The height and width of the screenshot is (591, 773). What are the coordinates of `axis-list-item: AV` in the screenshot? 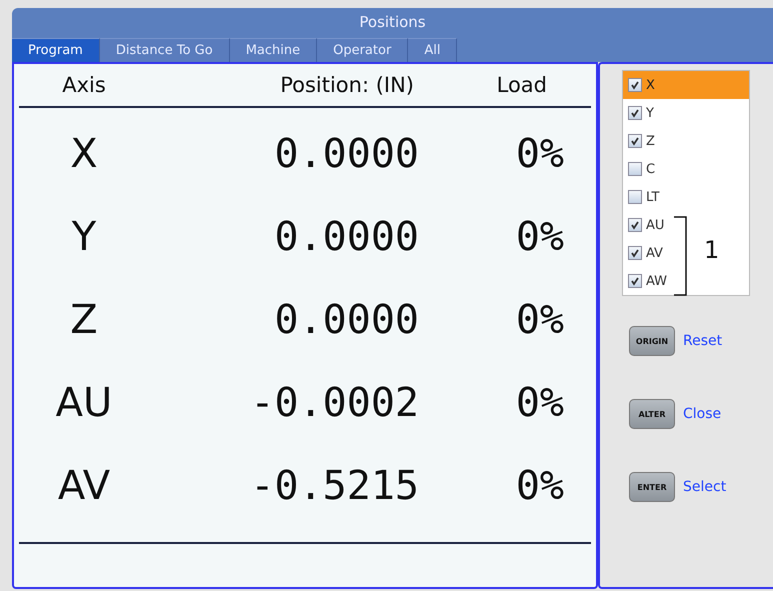 It's located at (644, 253).